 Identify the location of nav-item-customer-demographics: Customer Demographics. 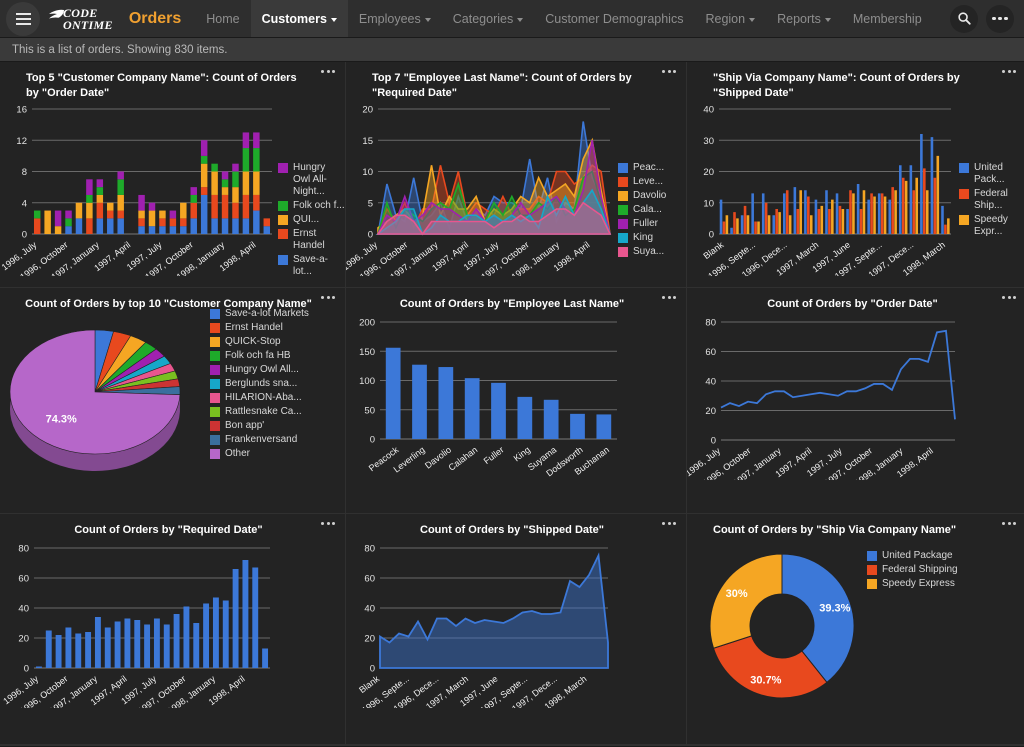
(614, 18).